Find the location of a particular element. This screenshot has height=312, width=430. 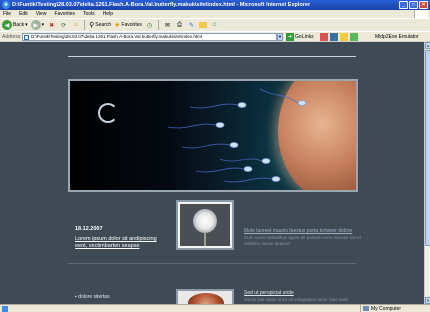

zone-label: My Computer is located at coordinates (386, 309).